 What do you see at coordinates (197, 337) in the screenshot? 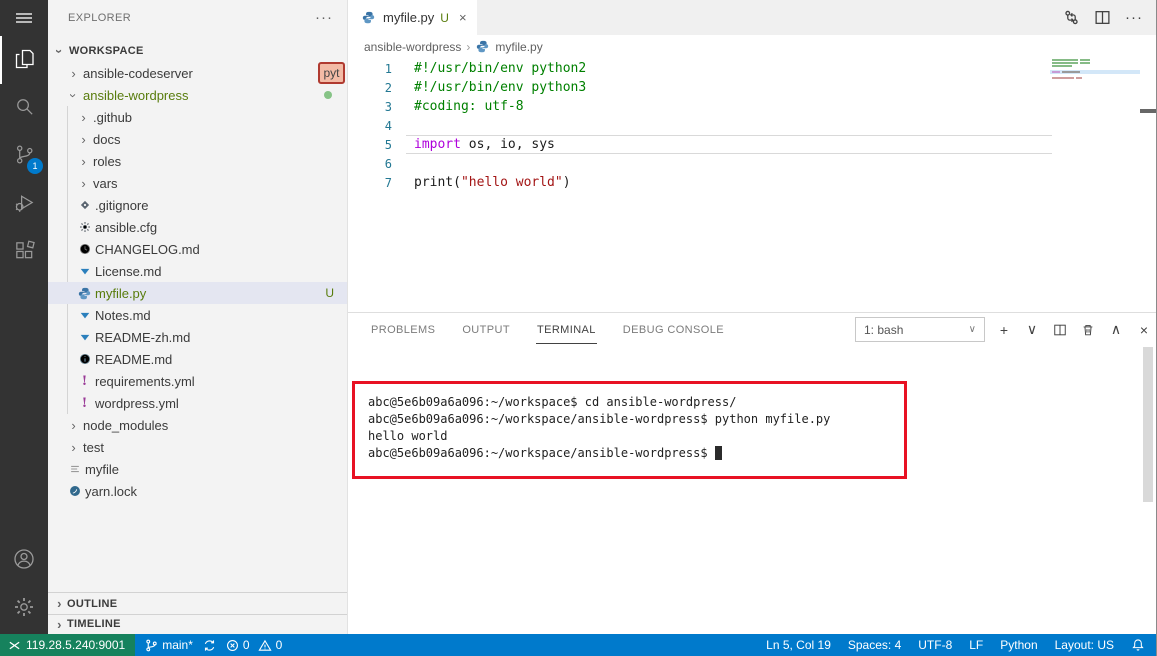
I see `tree-item-readme-zh-md: README-zh.md` at bounding box center [197, 337].